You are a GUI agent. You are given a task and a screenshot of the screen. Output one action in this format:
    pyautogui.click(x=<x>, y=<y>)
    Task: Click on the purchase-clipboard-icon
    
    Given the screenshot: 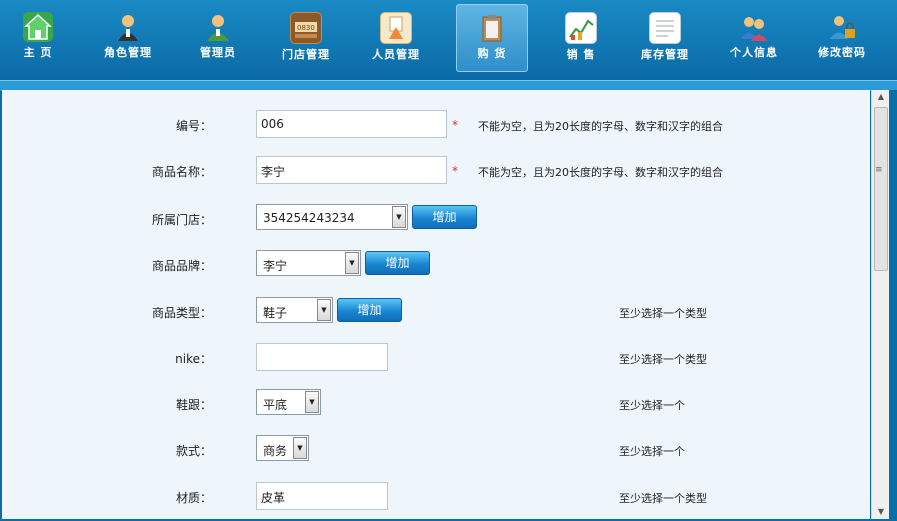 What is the action you would take?
    pyautogui.click(x=492, y=28)
    